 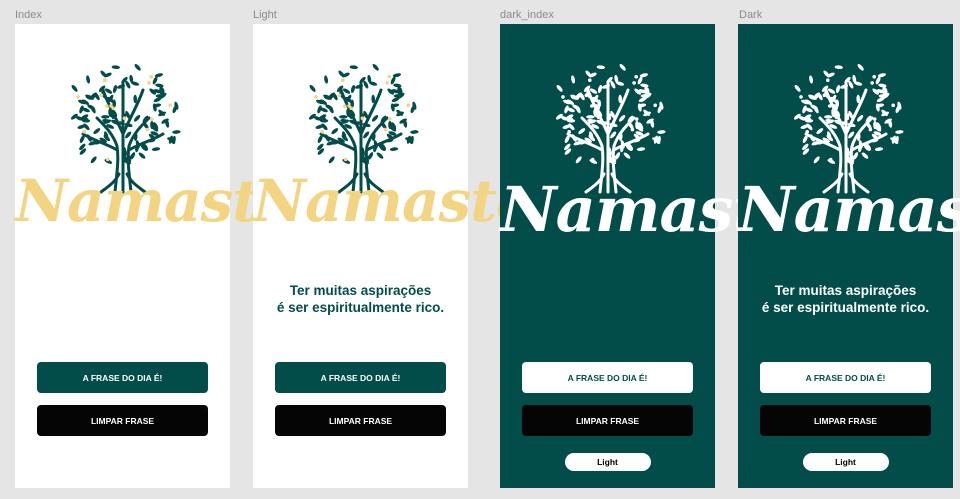 I want to click on frame-label-dark: Dark, so click(x=751, y=15).